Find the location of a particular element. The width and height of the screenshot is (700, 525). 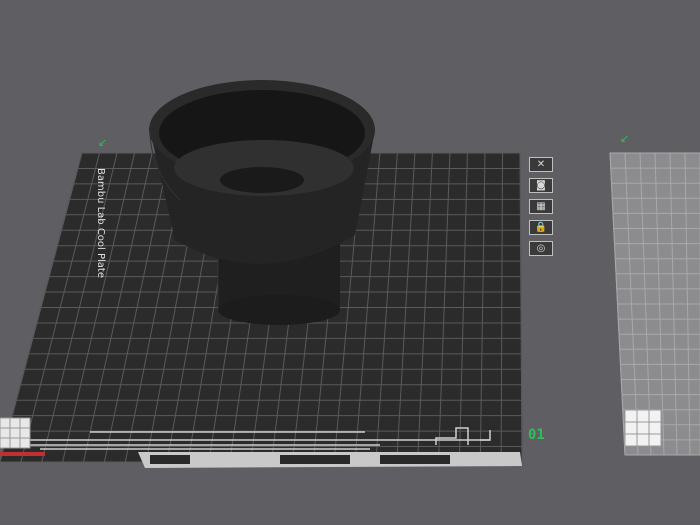

settings-icon: ◎ is located at coordinates (541, 248).